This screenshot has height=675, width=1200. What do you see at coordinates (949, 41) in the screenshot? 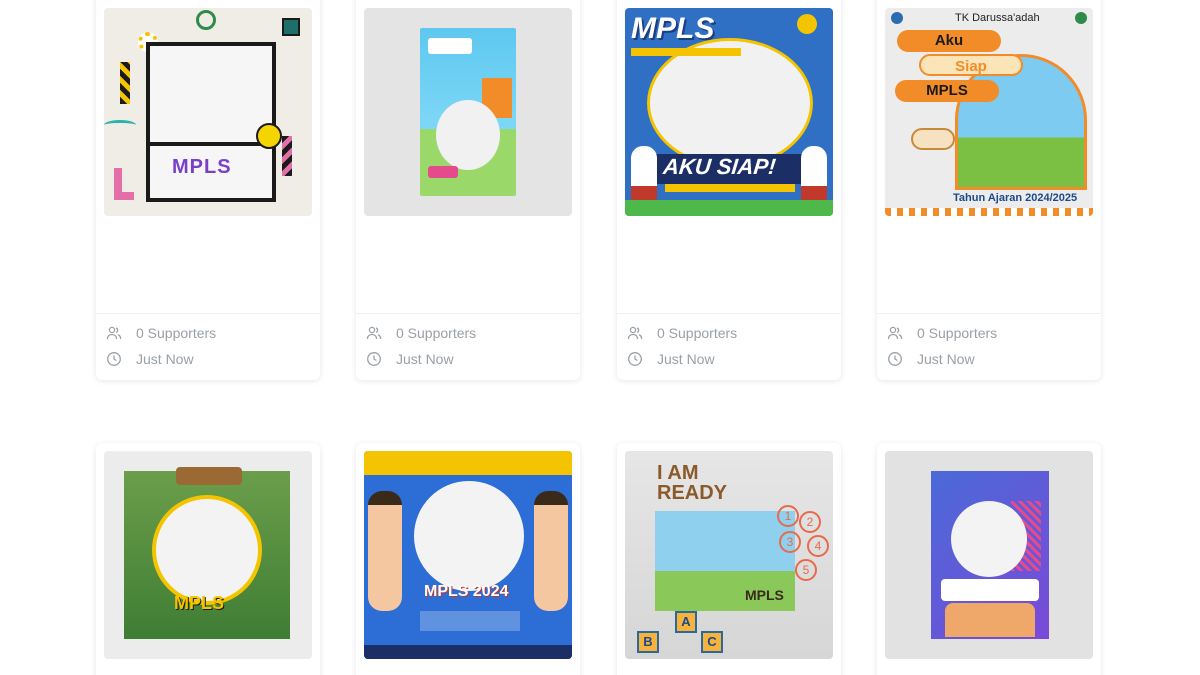
I see `frame-pill: Aku` at bounding box center [949, 41].